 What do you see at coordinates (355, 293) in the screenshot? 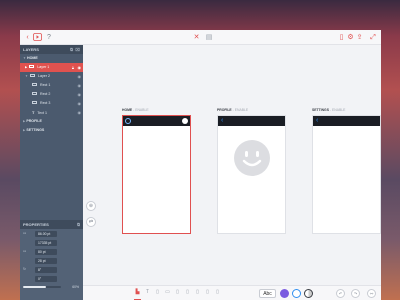
I see `redo-button: ↷` at bounding box center [355, 293].